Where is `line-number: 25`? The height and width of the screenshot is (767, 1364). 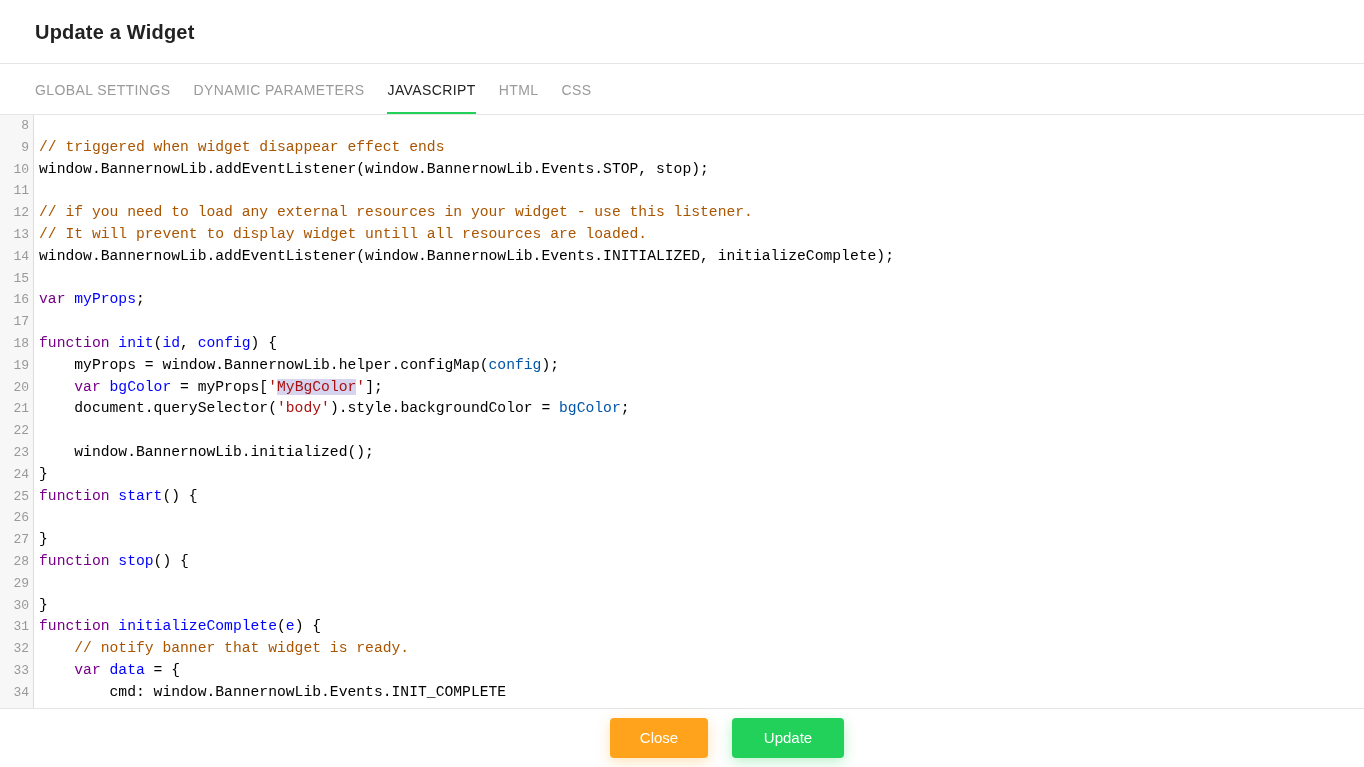
line-number: 25 is located at coordinates (21, 496).